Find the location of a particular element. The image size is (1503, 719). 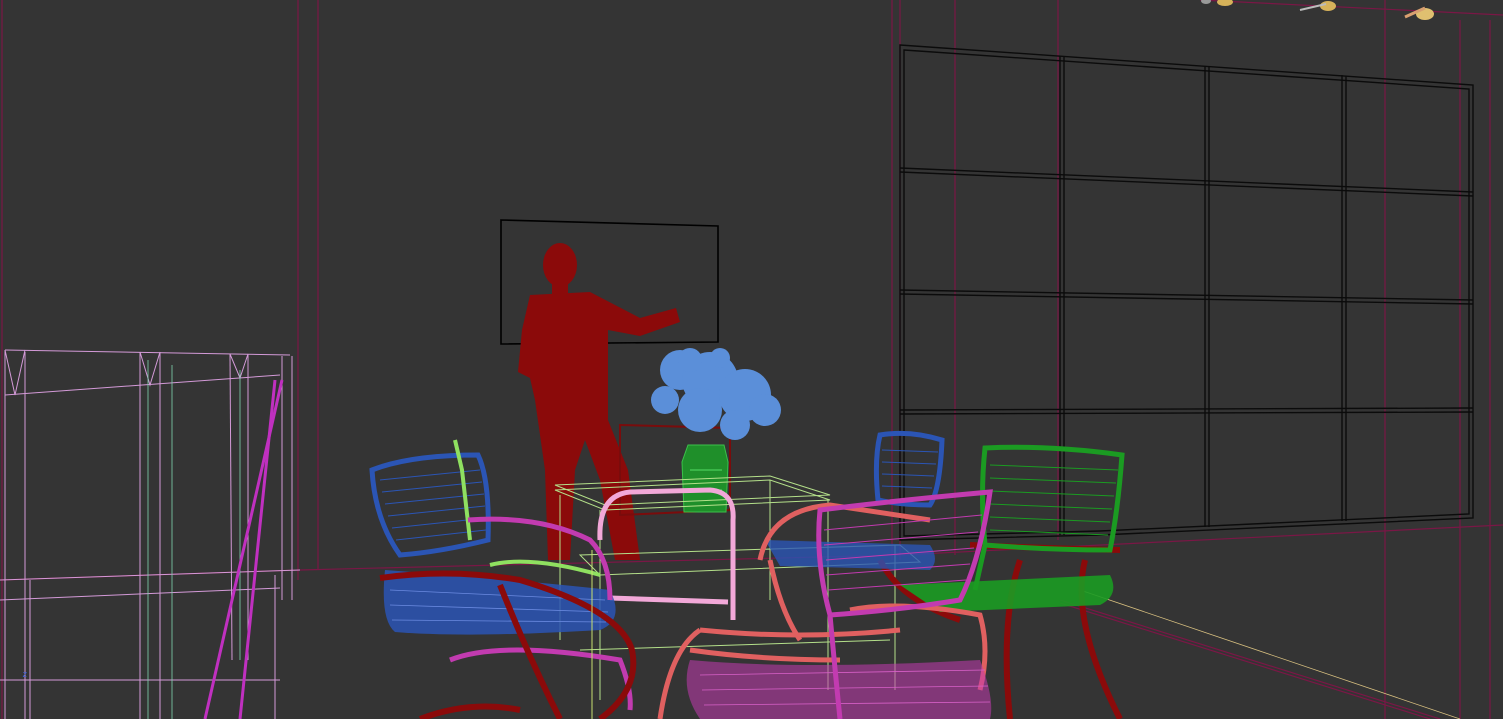

chair-blue-left is located at coordinates (492, 543).